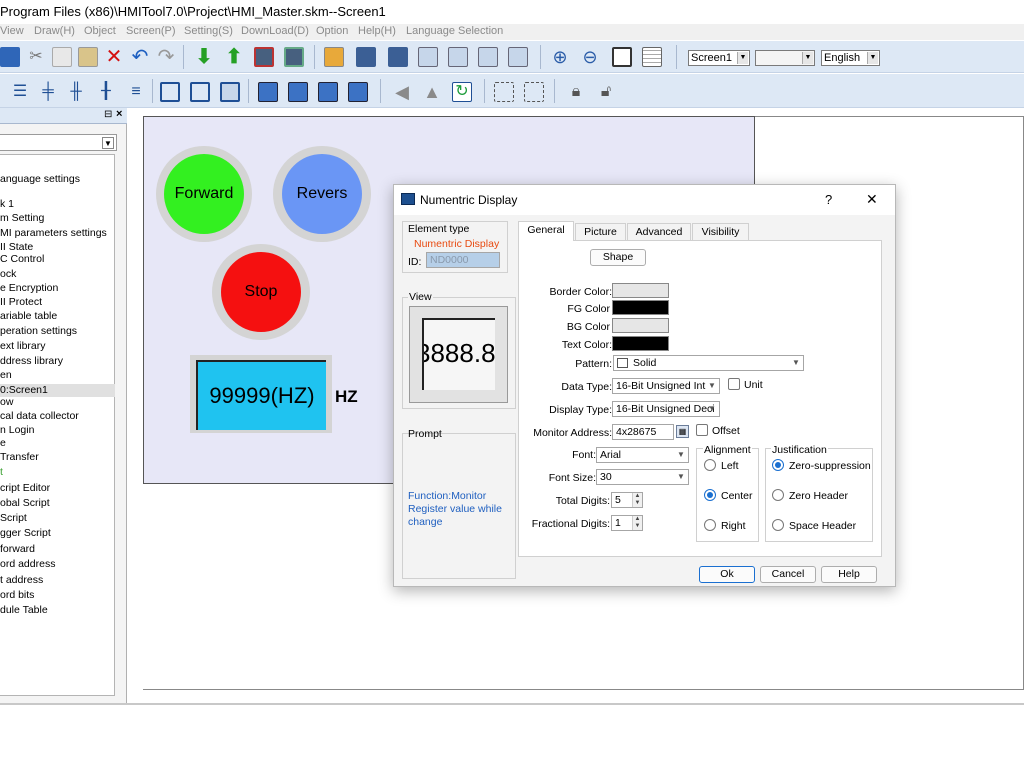 The height and width of the screenshot is (768, 1024). I want to click on align-center-radio, so click(710, 495).